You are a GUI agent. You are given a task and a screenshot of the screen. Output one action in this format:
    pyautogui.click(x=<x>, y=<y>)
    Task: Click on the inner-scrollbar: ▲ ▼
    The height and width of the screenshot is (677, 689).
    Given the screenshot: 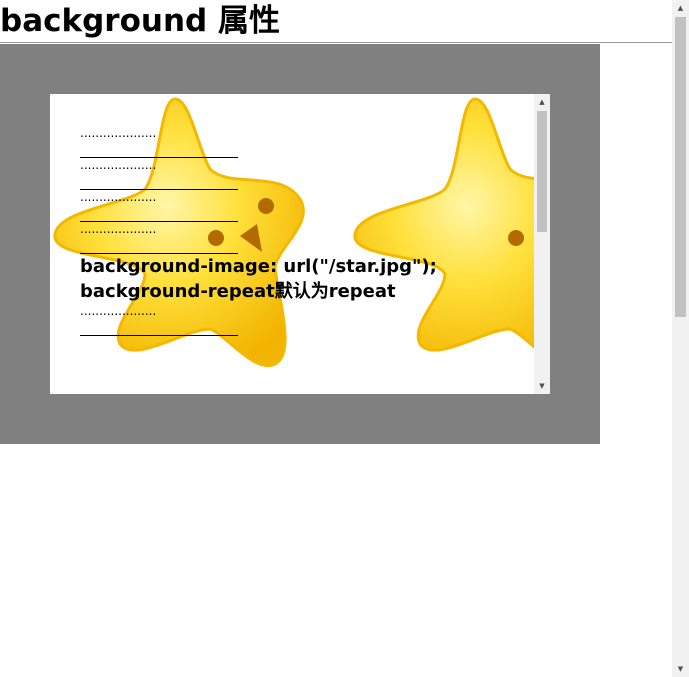 What is the action you would take?
    pyautogui.click(x=542, y=244)
    